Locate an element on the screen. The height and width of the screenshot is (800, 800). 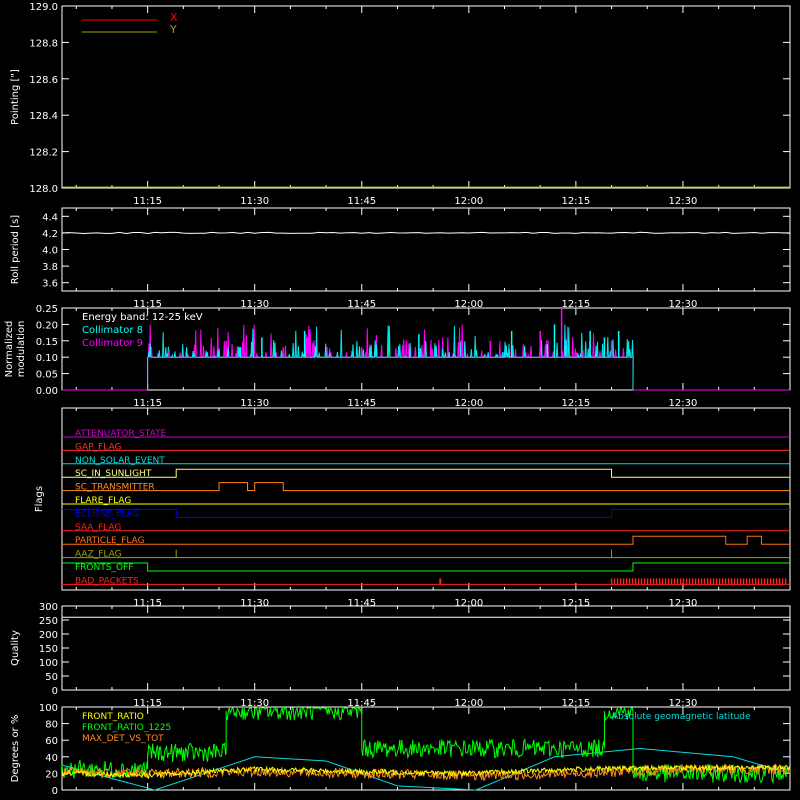
legend-label-max-det-vs-tot: MAX_DET_VS_TOT is located at coordinates (123, 739).